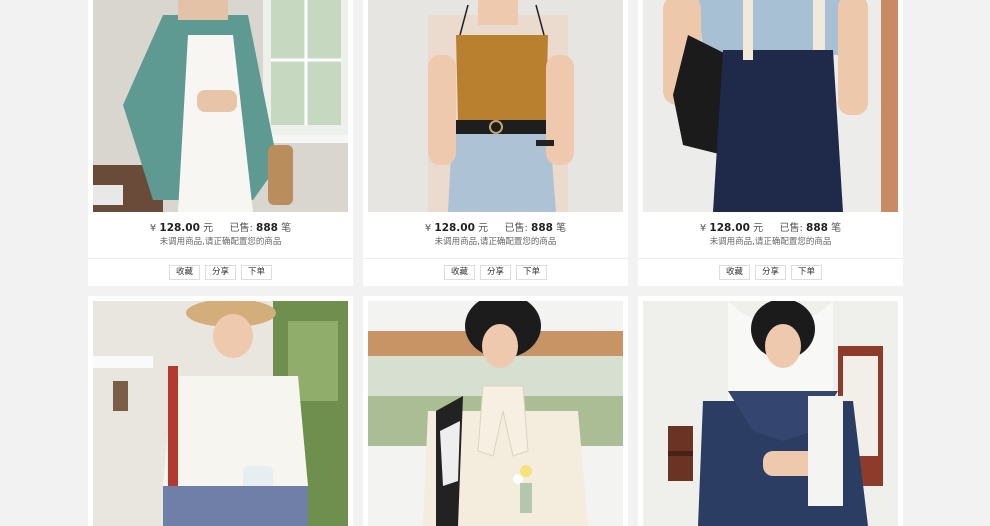 The image size is (990, 526). I want to click on product-photo-camisole, so click(495, 106).